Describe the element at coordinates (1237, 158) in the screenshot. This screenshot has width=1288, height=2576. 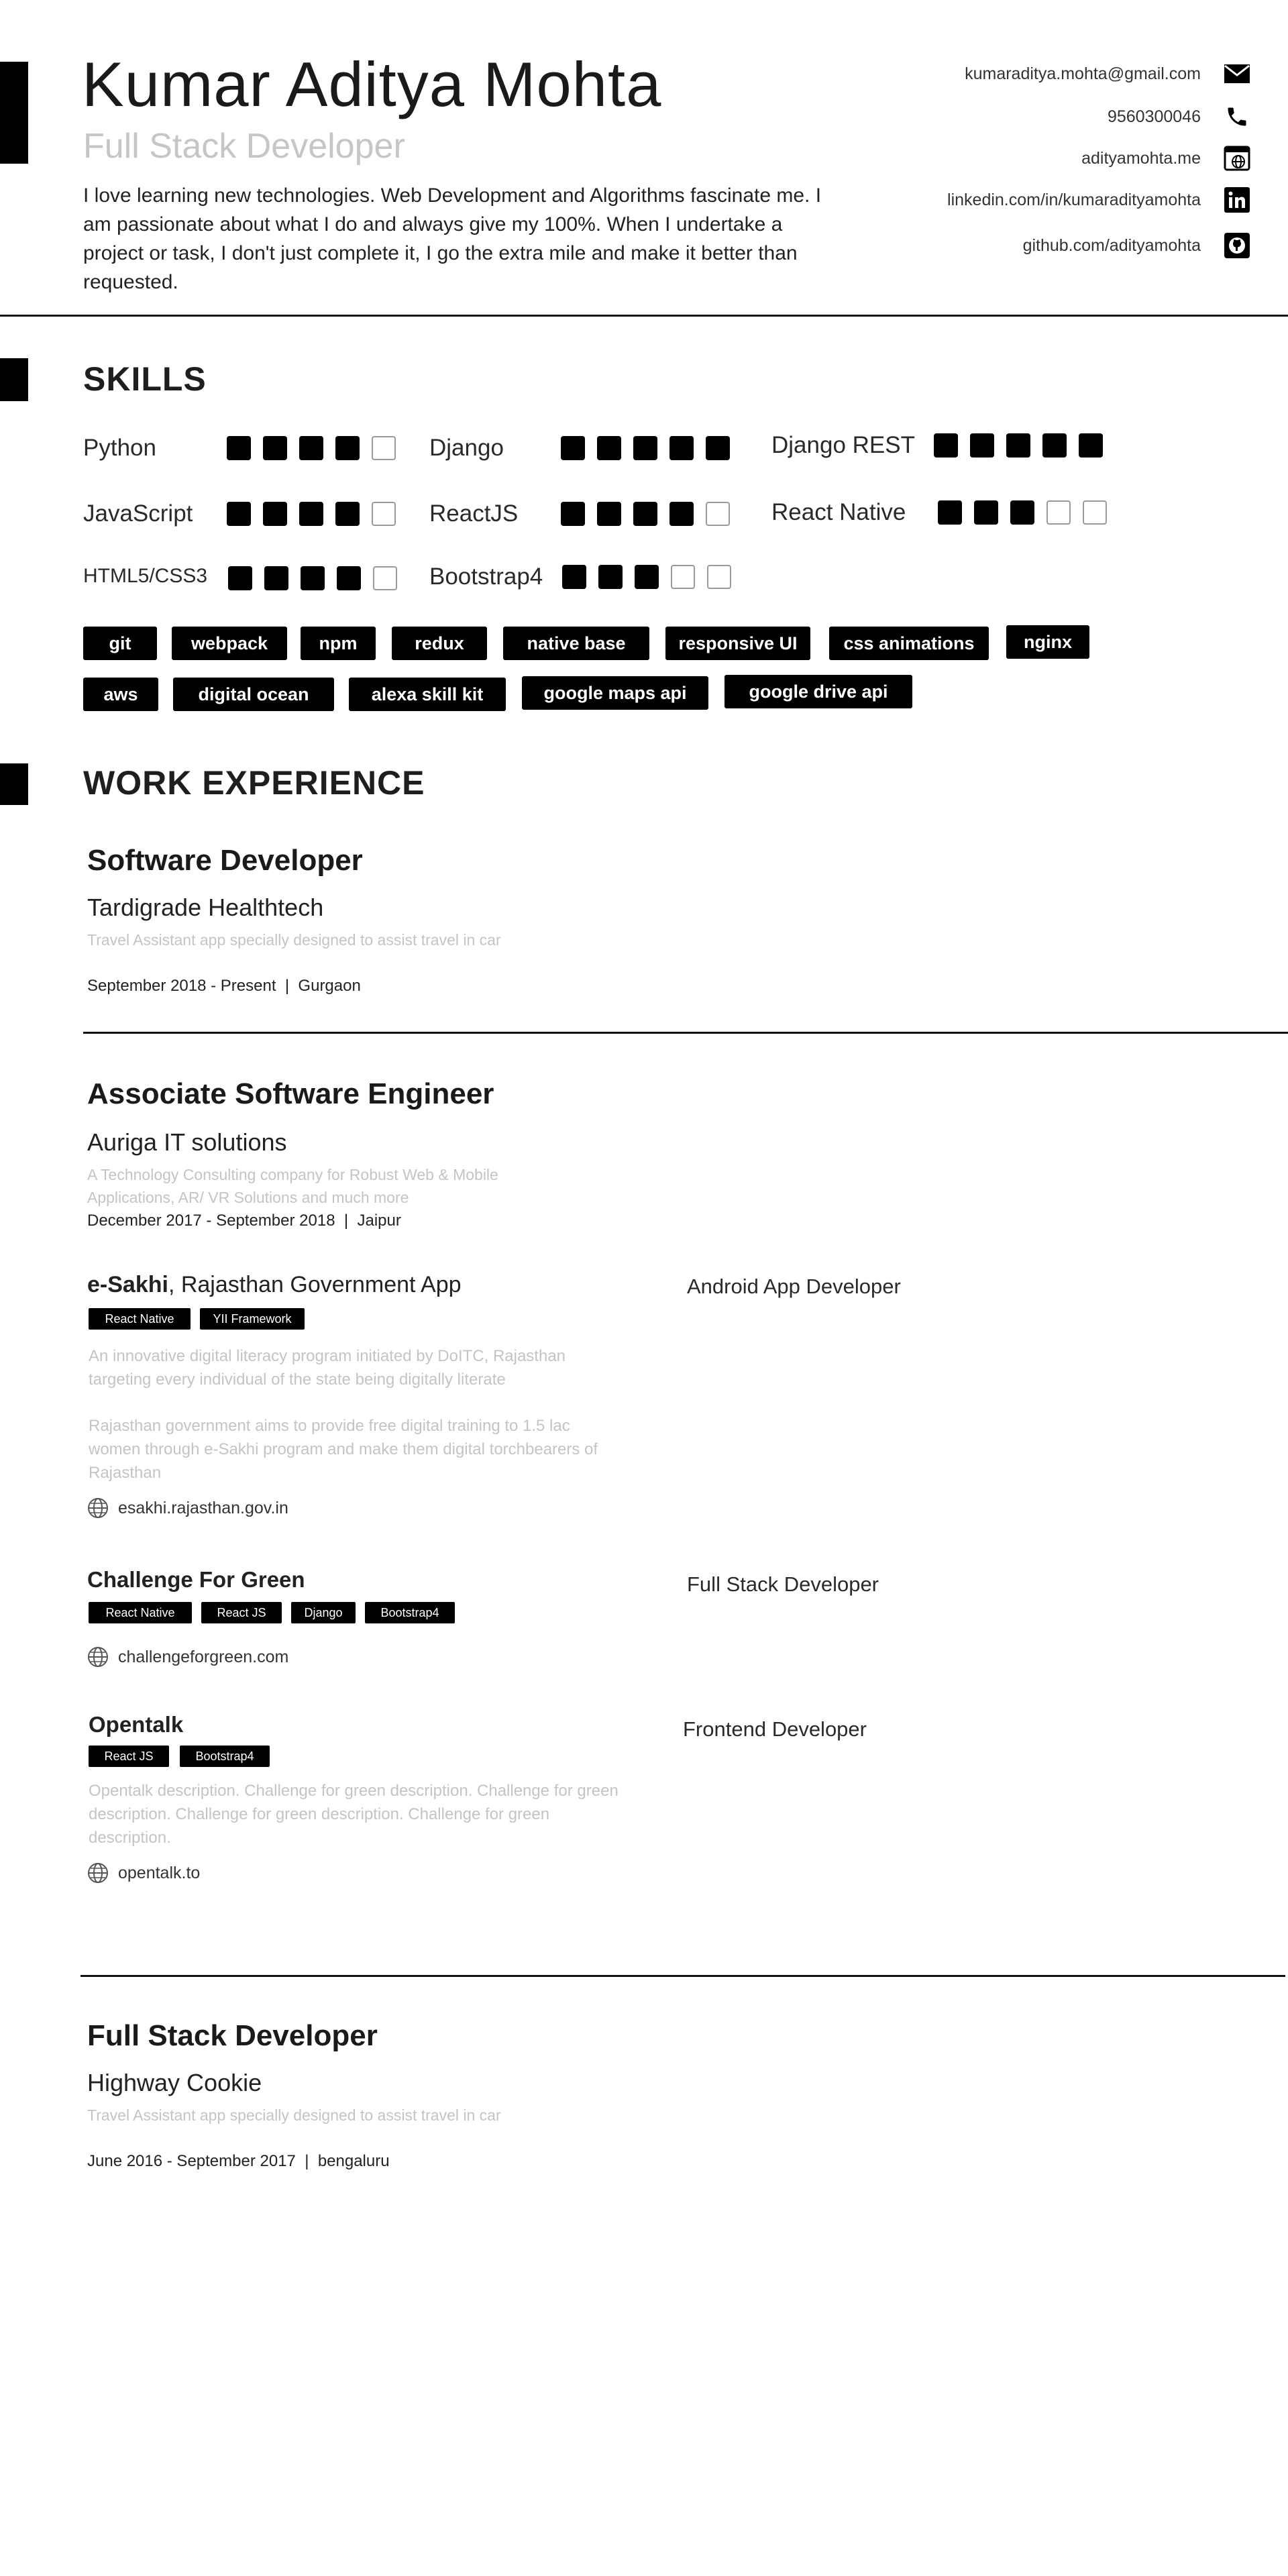
I see `website-icon` at that location.